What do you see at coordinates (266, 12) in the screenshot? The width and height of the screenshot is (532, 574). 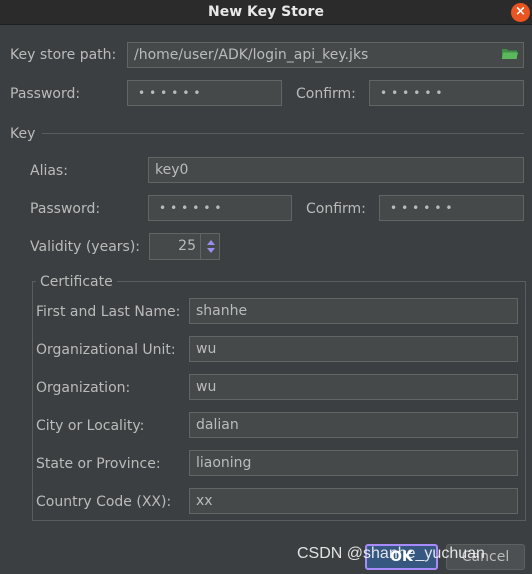 I see `window-title: New Key Store` at bounding box center [266, 12].